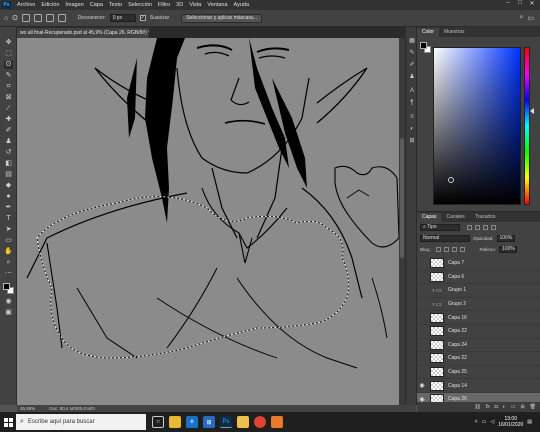 This screenshot has height=432, width=540. Describe the element at coordinates (8, 87) in the screenshot. I see `crop-tool-icon: ⌗` at that location.